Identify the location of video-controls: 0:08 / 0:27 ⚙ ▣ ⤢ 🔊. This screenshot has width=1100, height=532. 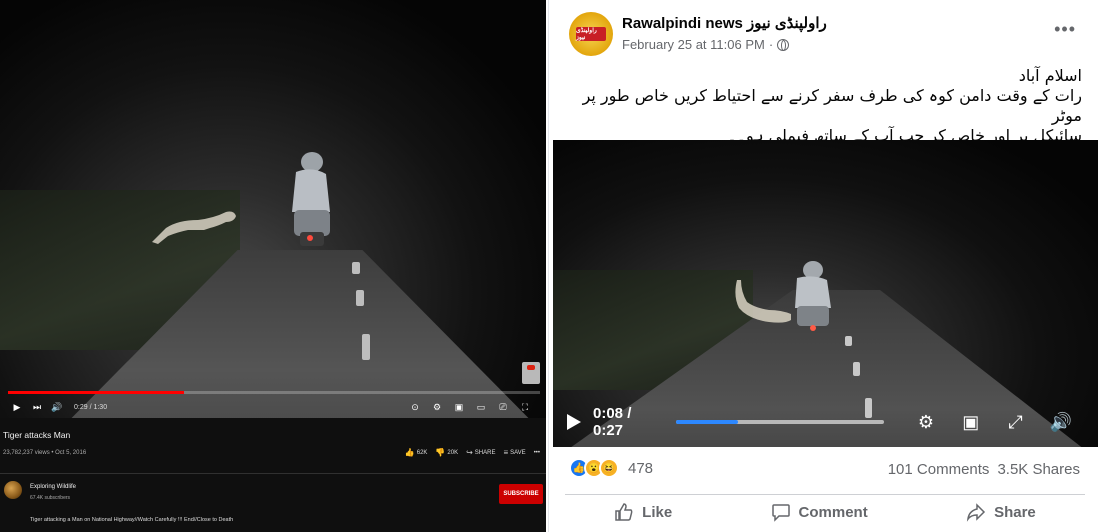
(825, 422).